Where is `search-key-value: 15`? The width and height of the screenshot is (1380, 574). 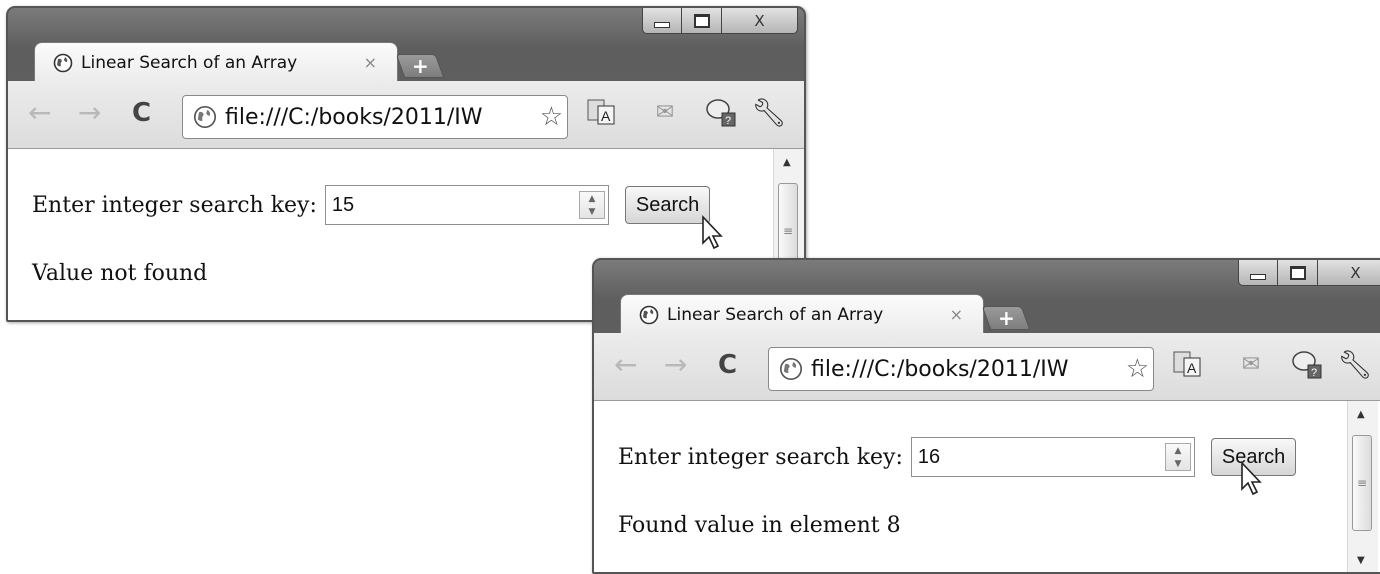
search-key-value: 15 is located at coordinates (343, 204).